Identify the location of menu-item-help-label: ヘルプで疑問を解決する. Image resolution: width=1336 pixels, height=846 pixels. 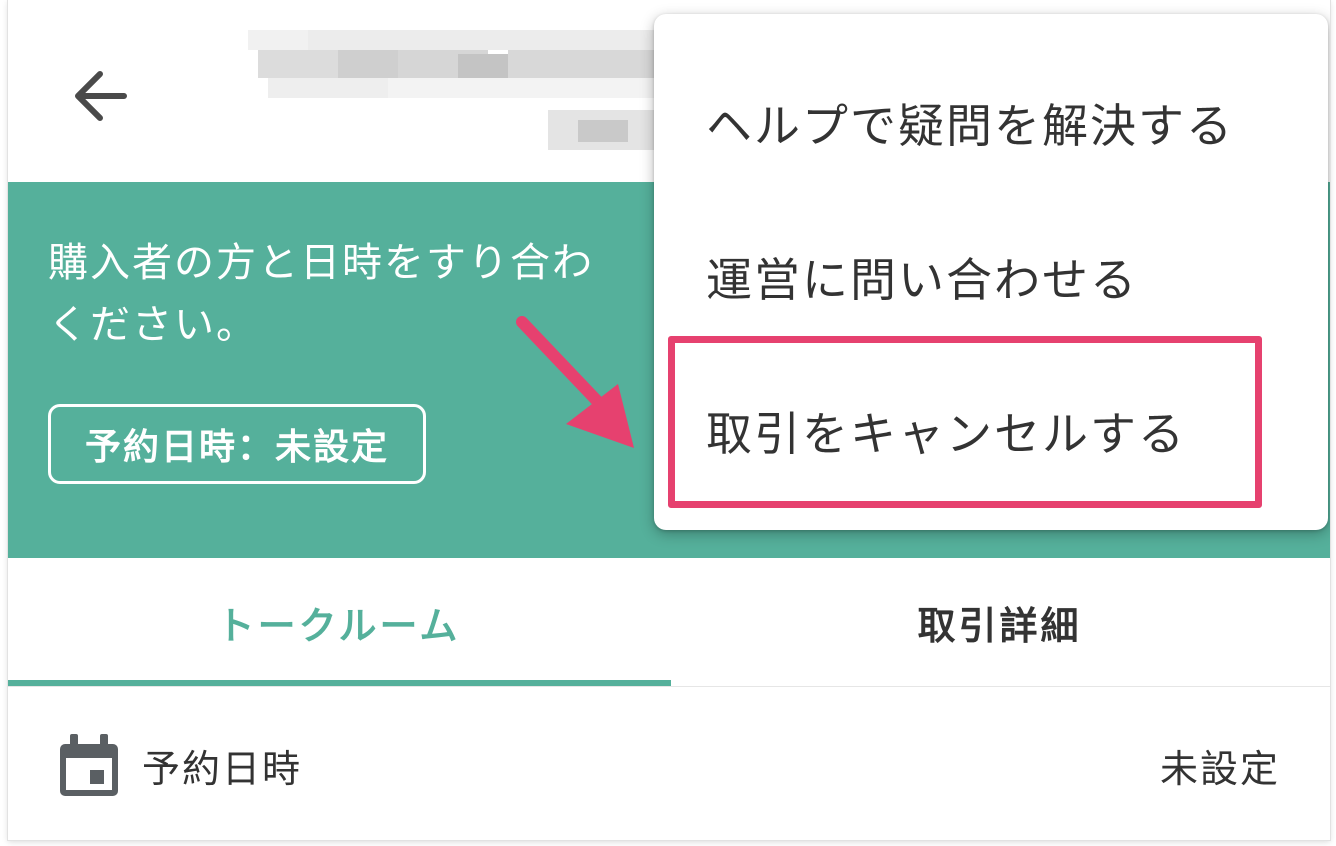
(970, 126).